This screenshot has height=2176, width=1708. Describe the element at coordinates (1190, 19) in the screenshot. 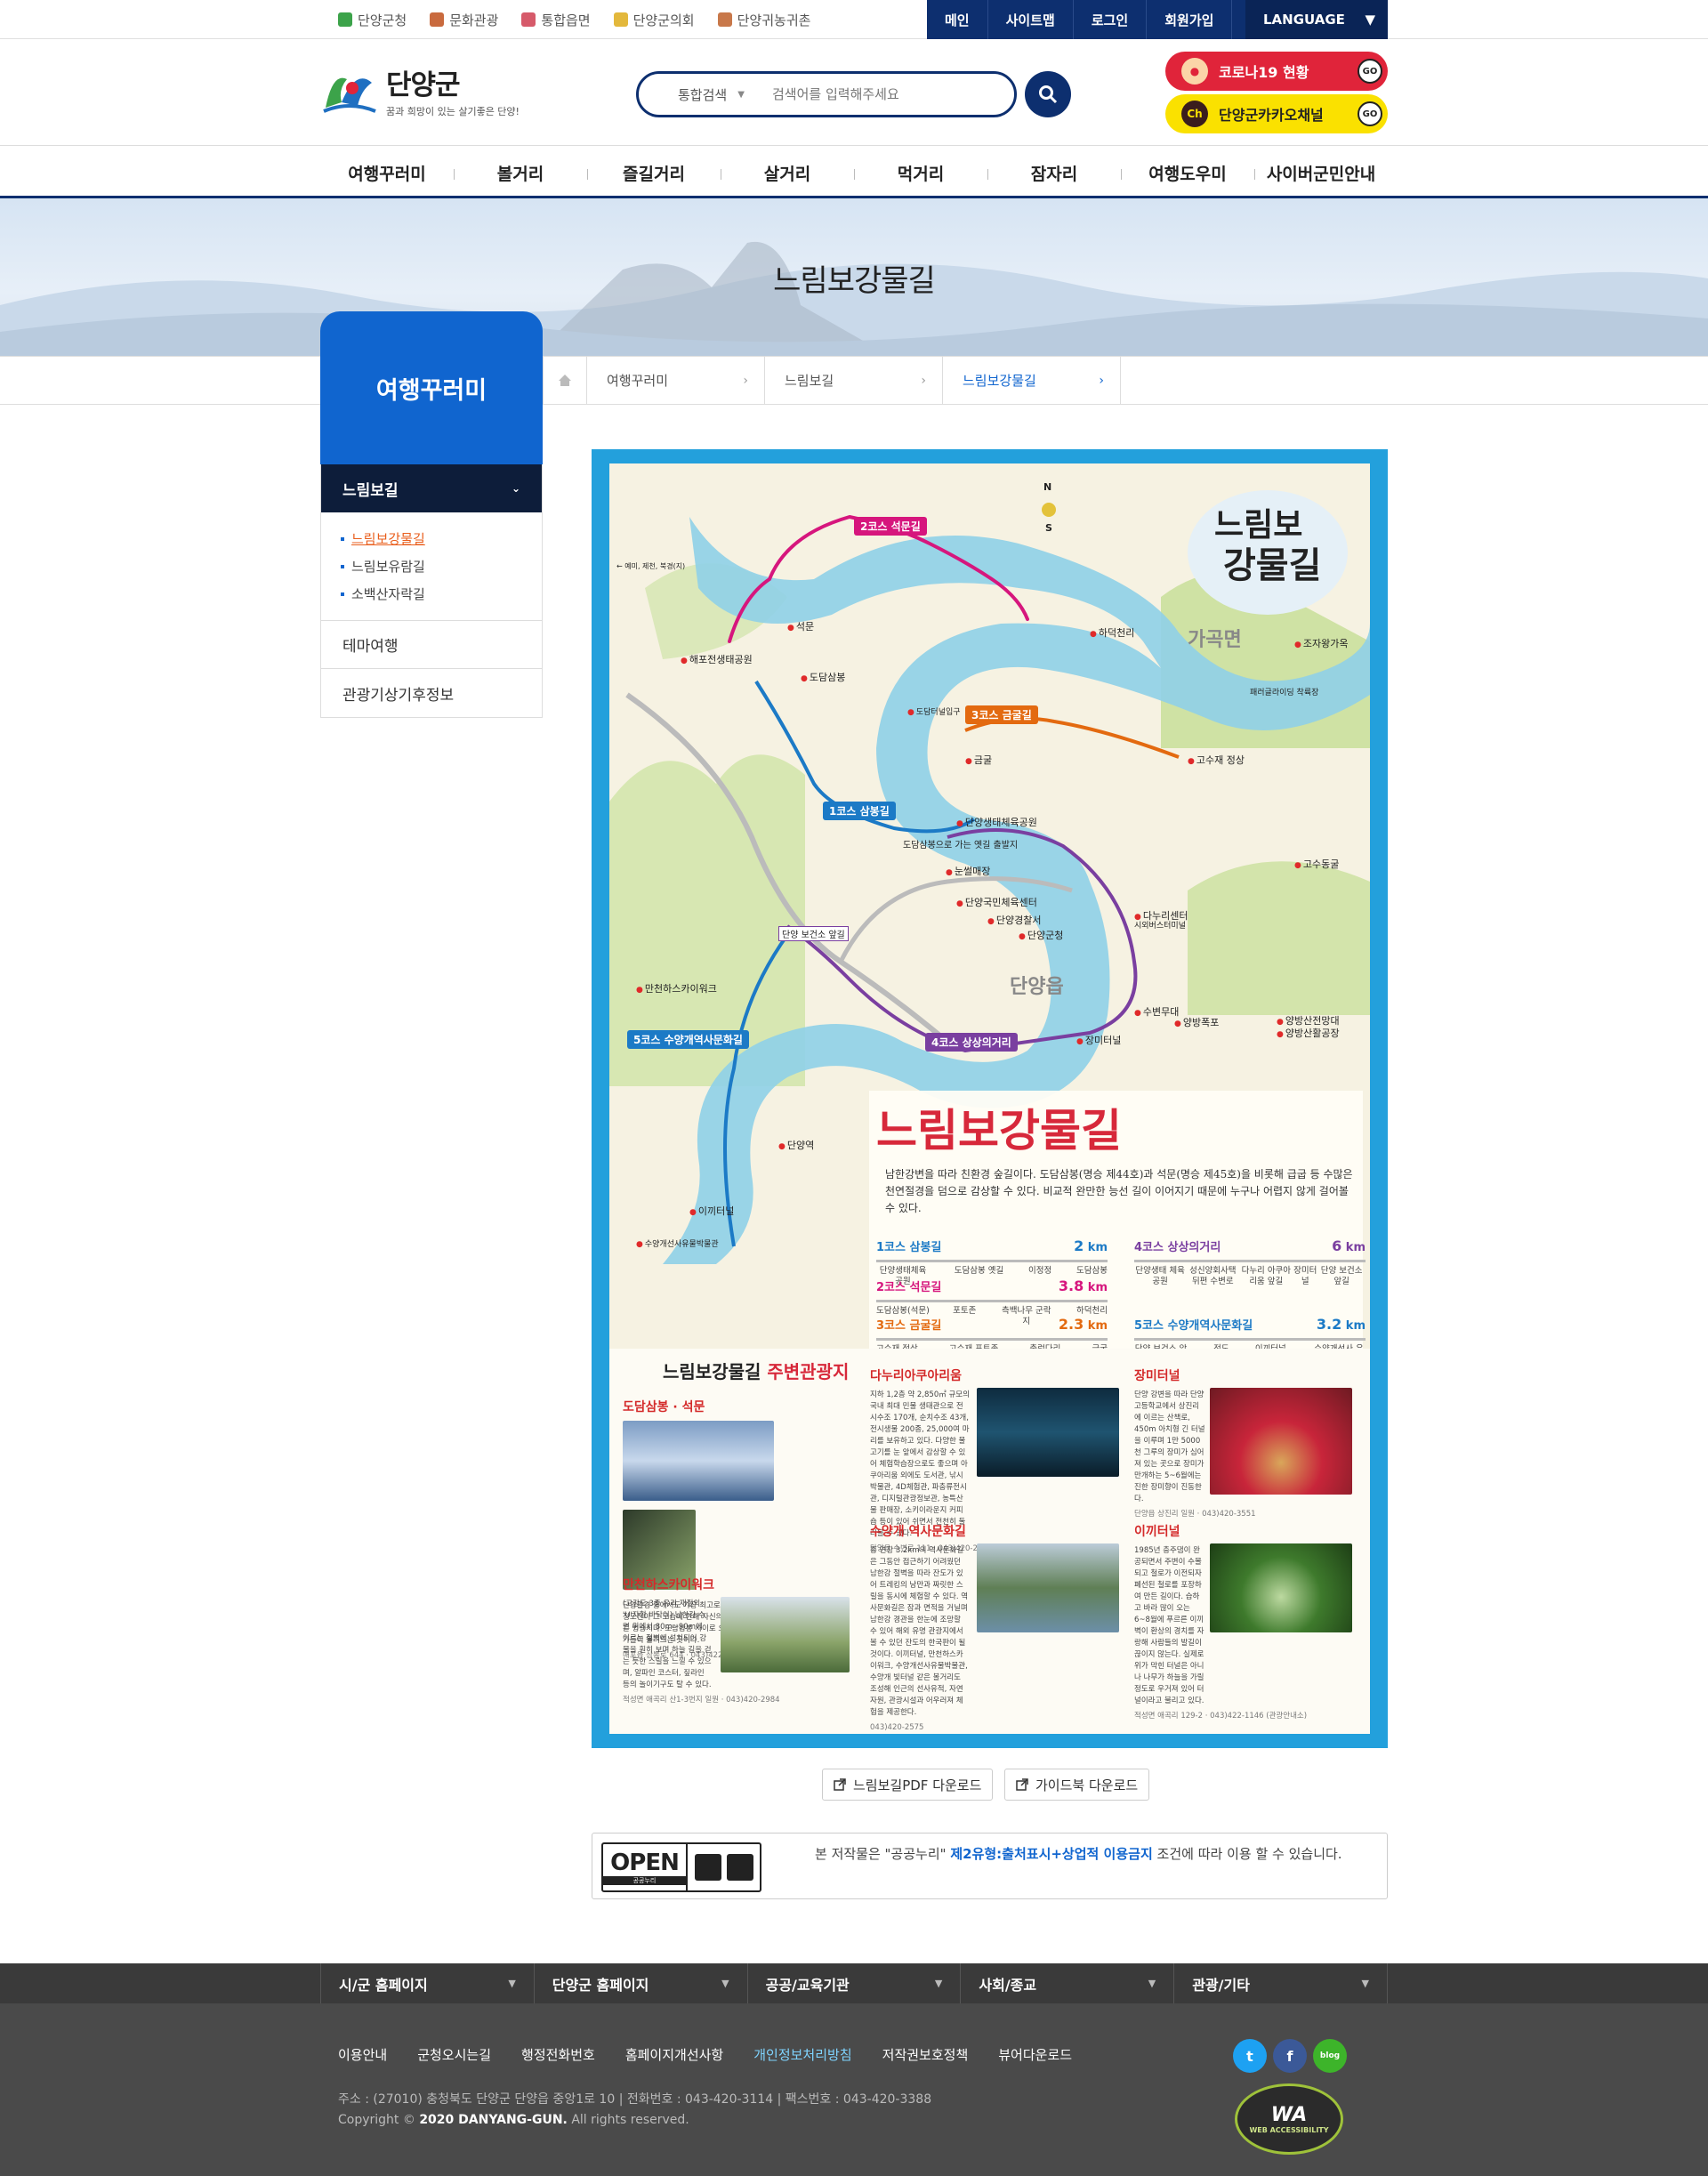

I see `util-join: 회원가입` at that location.